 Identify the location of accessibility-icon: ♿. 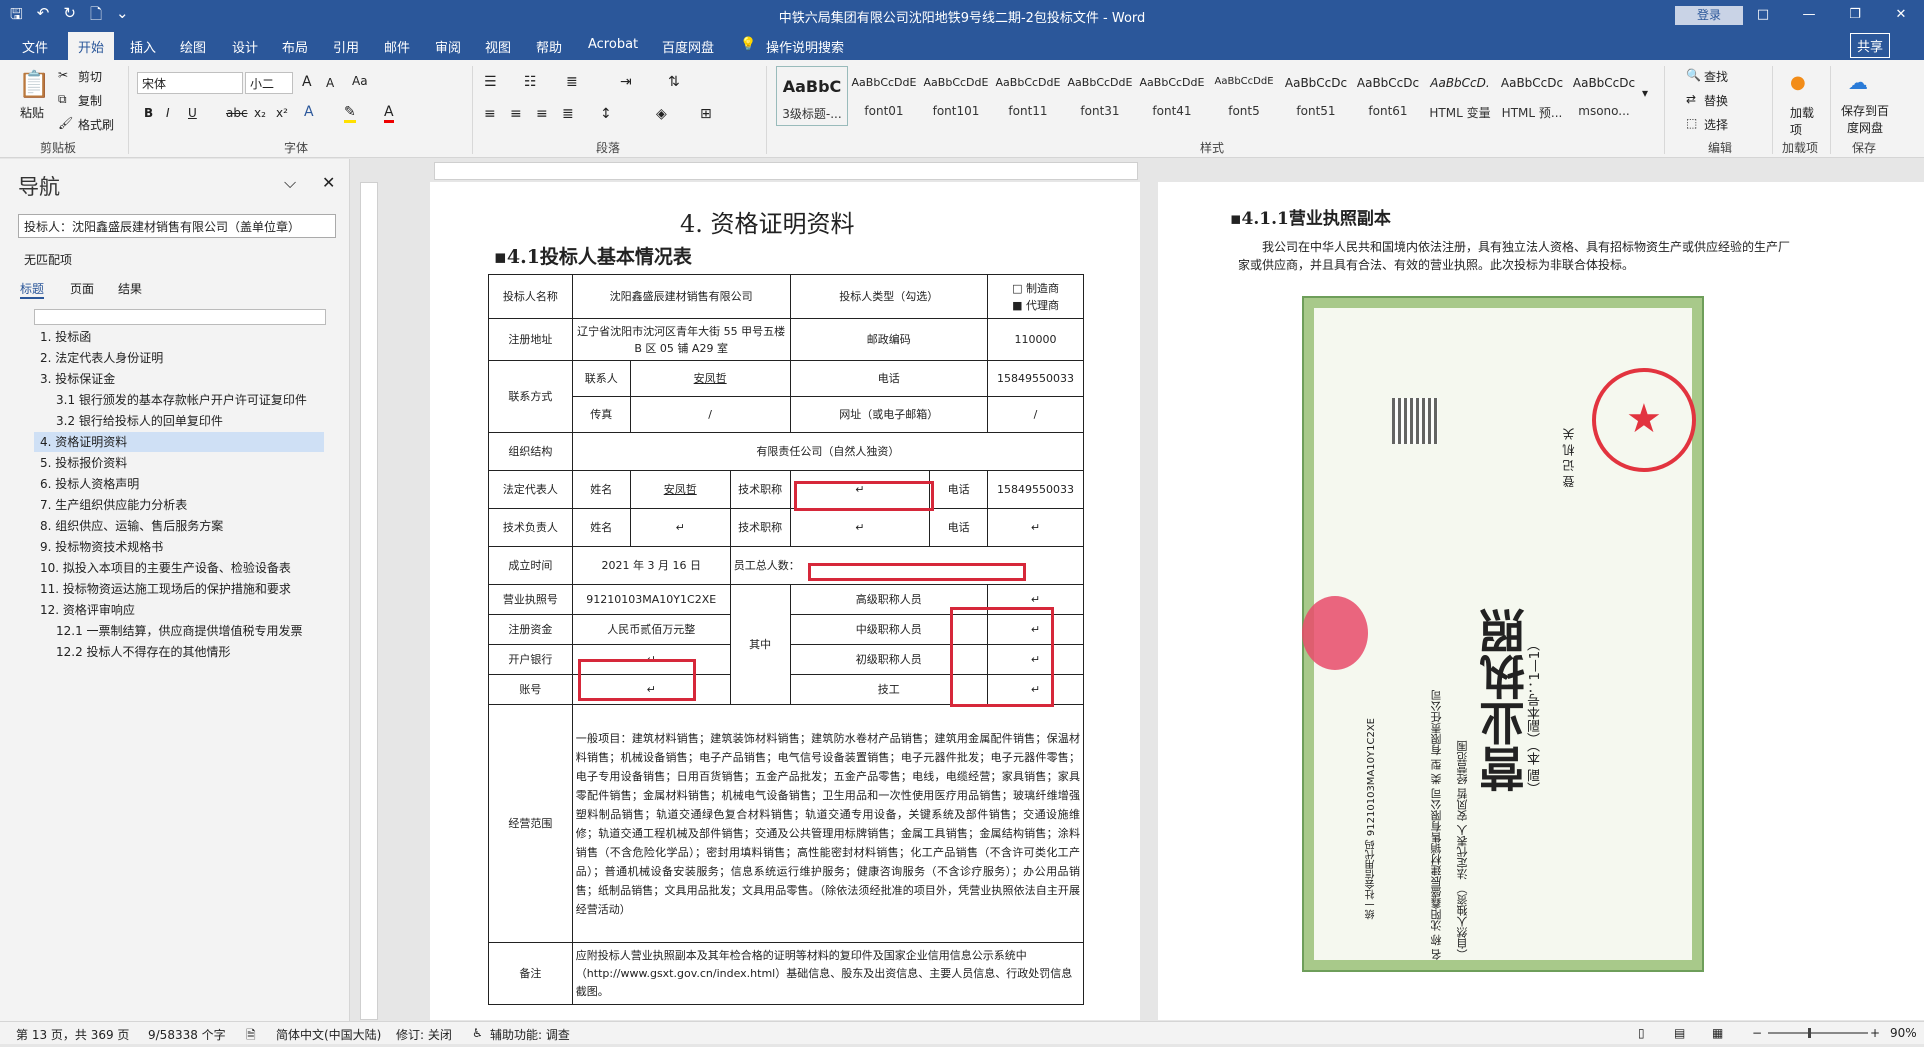
(477, 1033).